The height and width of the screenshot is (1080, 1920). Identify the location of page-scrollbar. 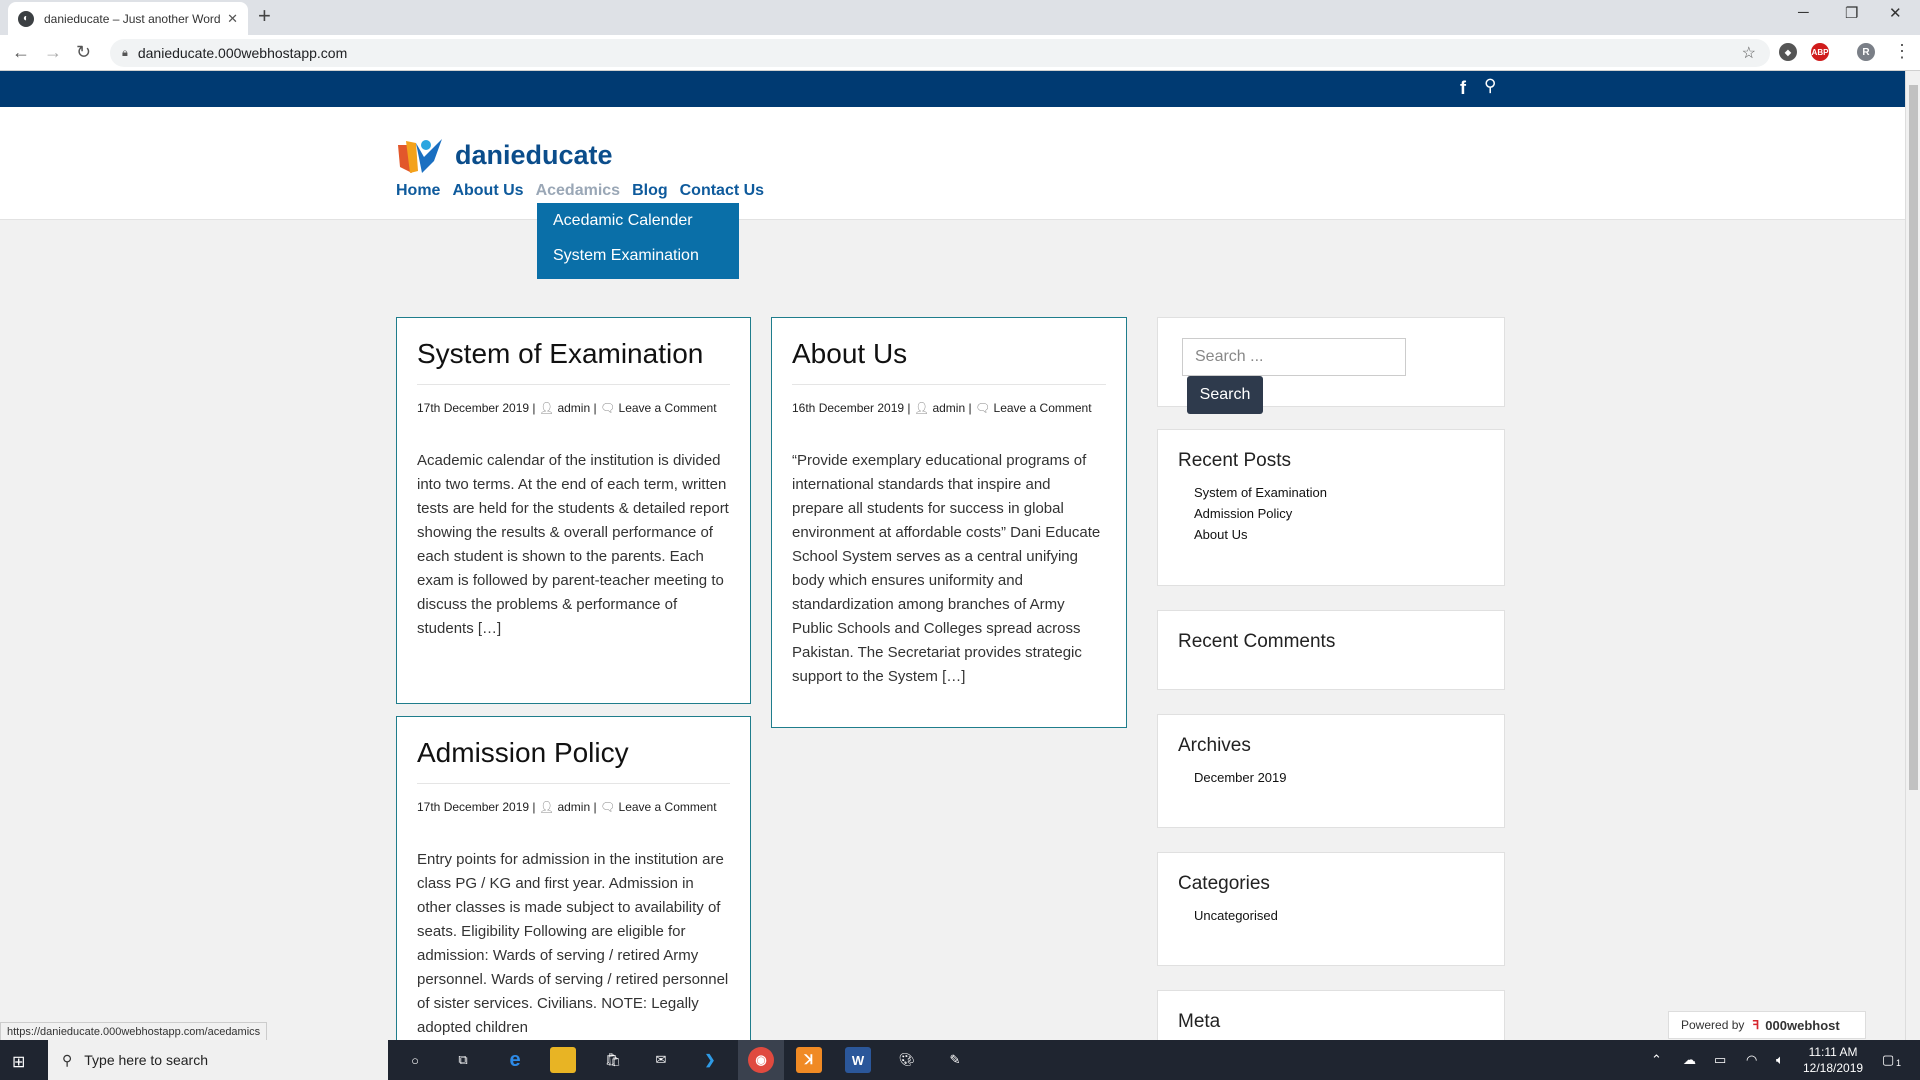
(1912, 555).